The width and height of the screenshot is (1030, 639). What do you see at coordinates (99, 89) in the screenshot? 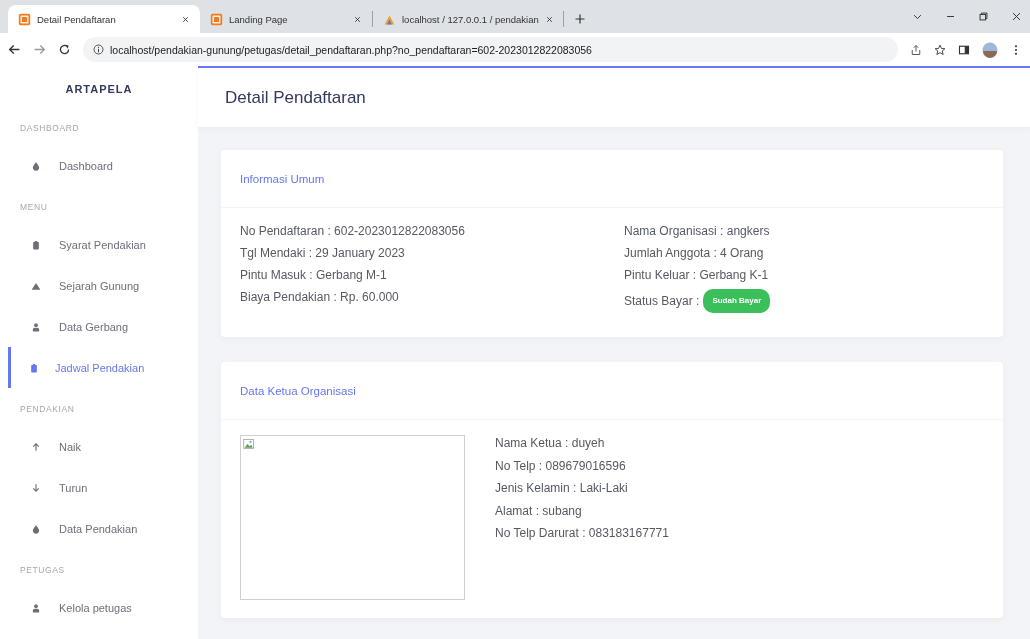
I see `brand-name: ARTAPELA` at bounding box center [99, 89].